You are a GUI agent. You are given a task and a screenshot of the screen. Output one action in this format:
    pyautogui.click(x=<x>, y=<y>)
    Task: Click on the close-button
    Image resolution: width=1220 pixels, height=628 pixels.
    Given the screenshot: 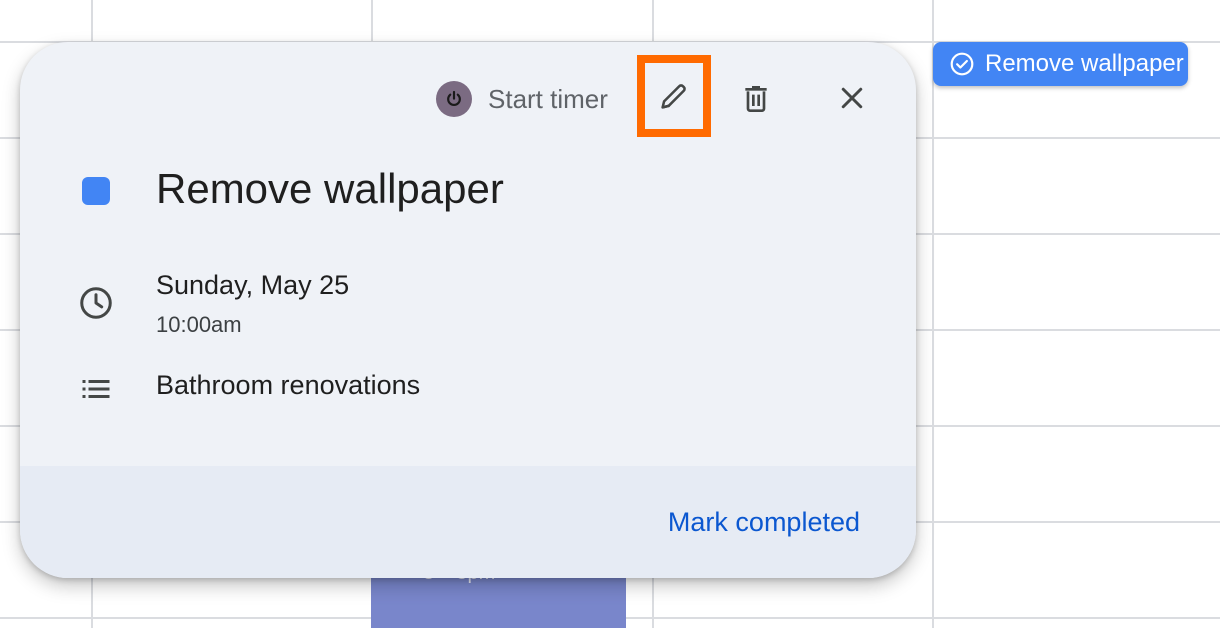 What is the action you would take?
    pyautogui.click(x=852, y=98)
    